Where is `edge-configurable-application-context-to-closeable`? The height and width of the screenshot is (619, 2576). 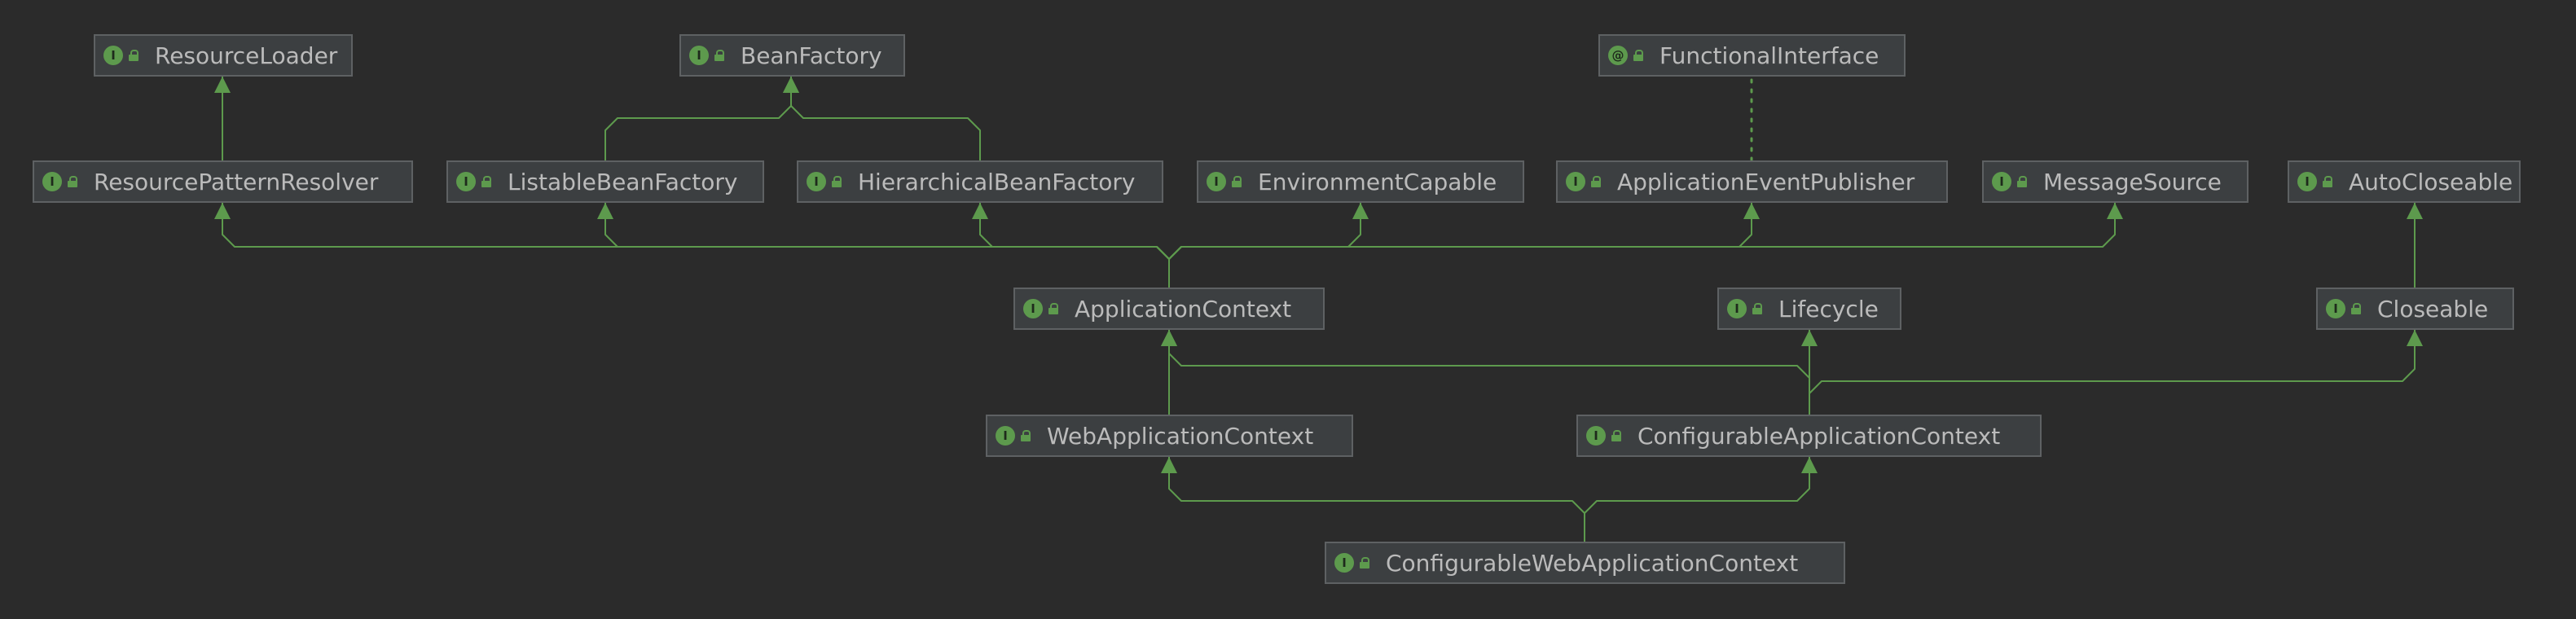
edge-configurable-application-context-to-closeable is located at coordinates (2112, 372).